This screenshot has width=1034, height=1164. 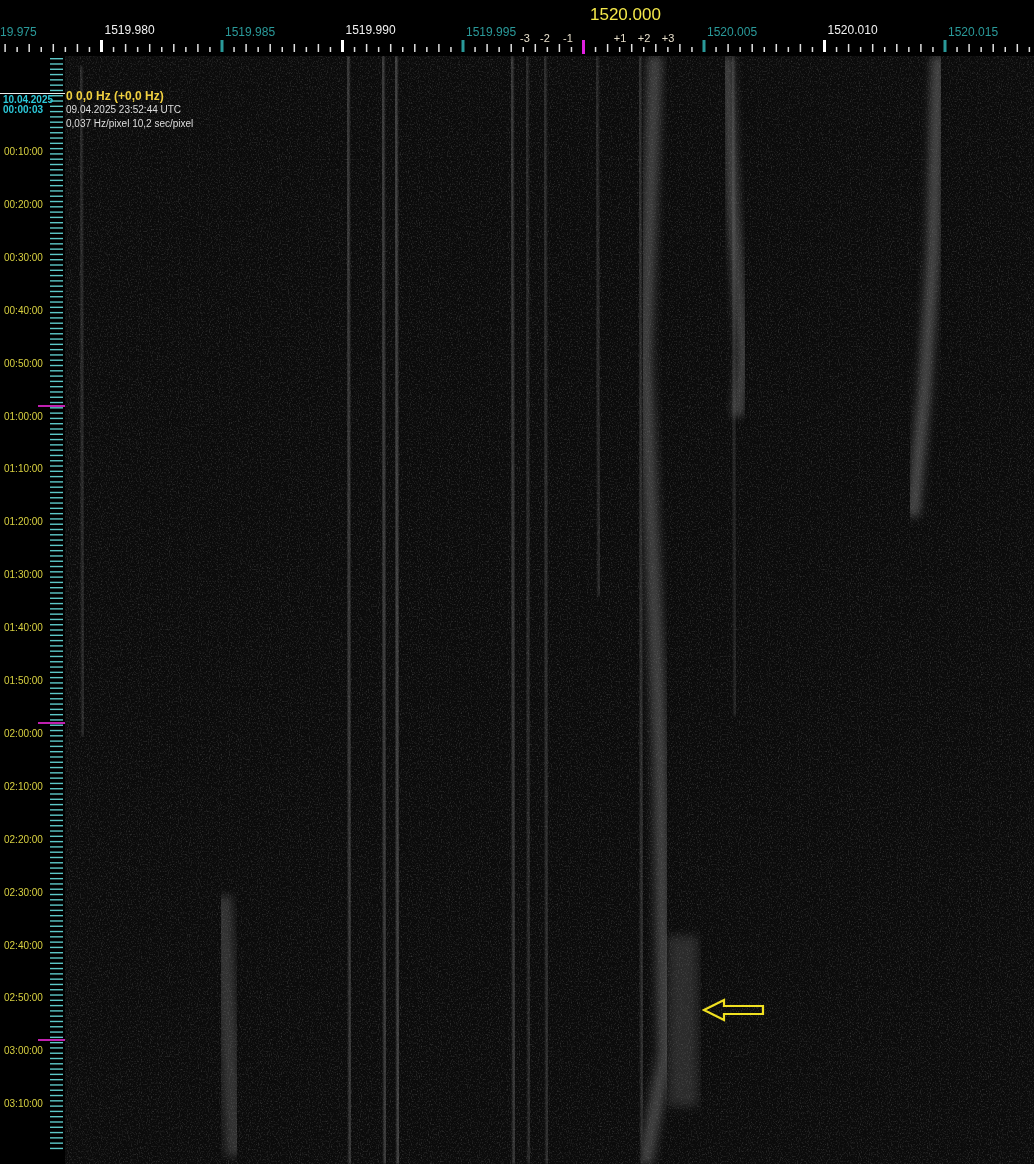 What do you see at coordinates (23, 204) in the screenshot?
I see `time-label: 00:20:00` at bounding box center [23, 204].